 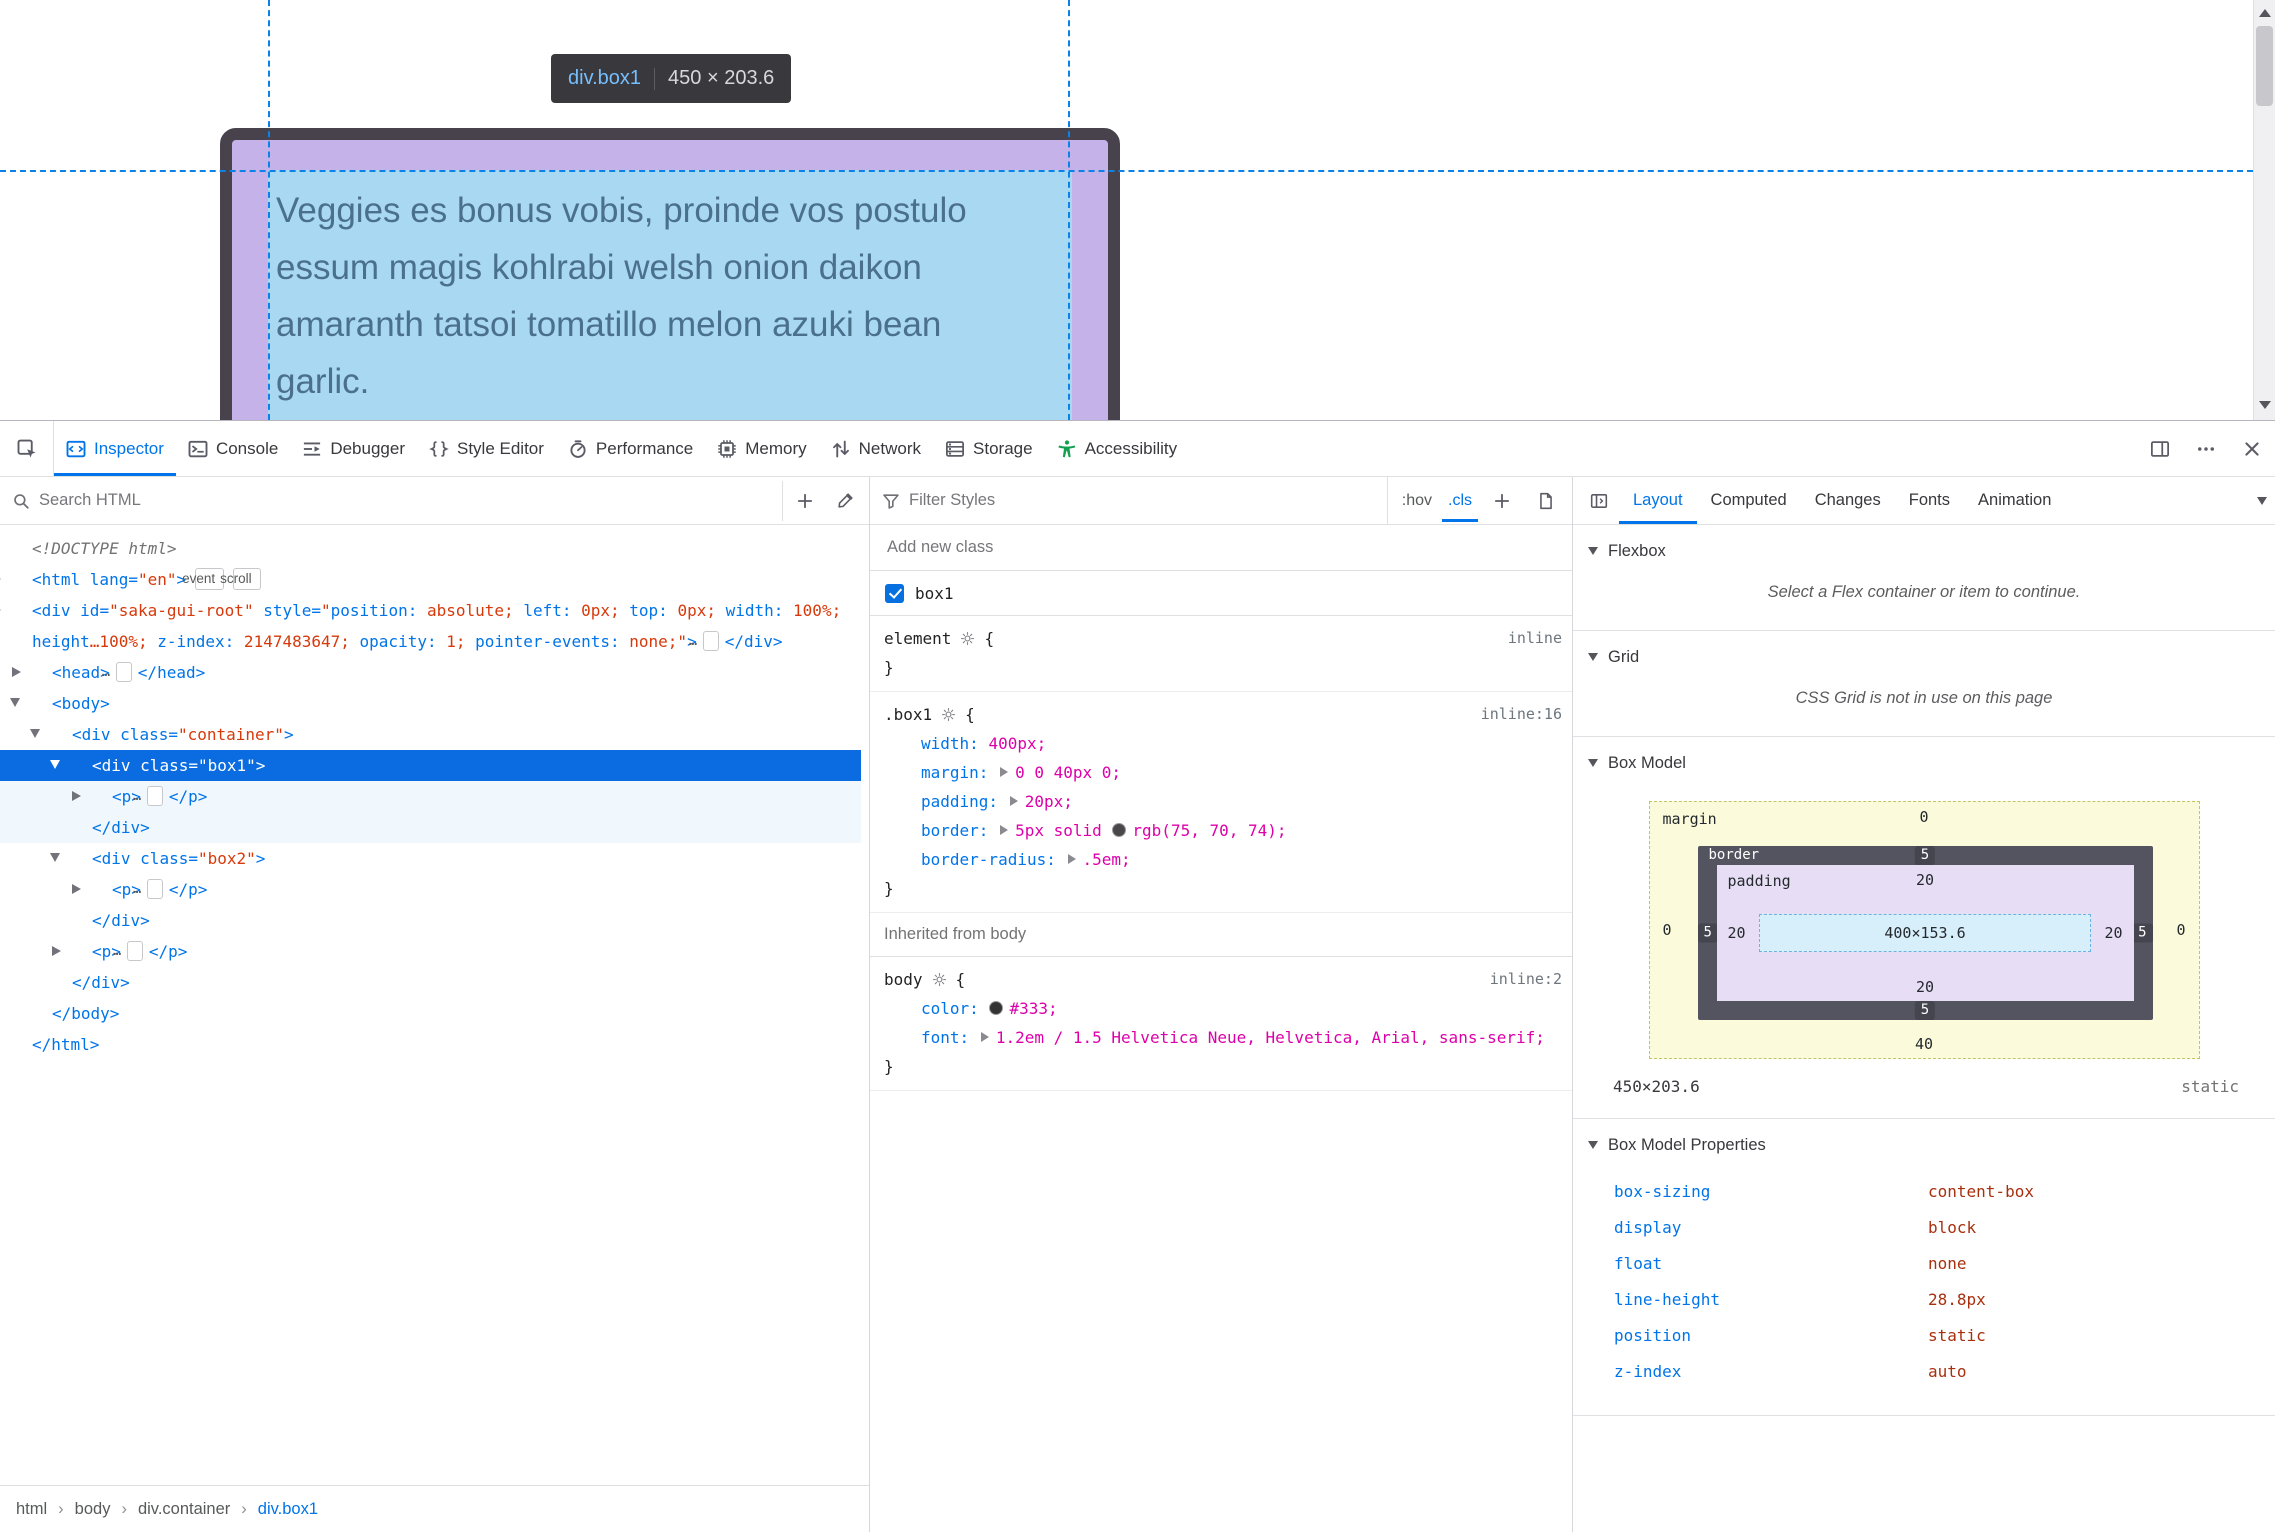 What do you see at coordinates (486, 448) in the screenshot?
I see `devtools-tab-style-editor: Style Editor` at bounding box center [486, 448].